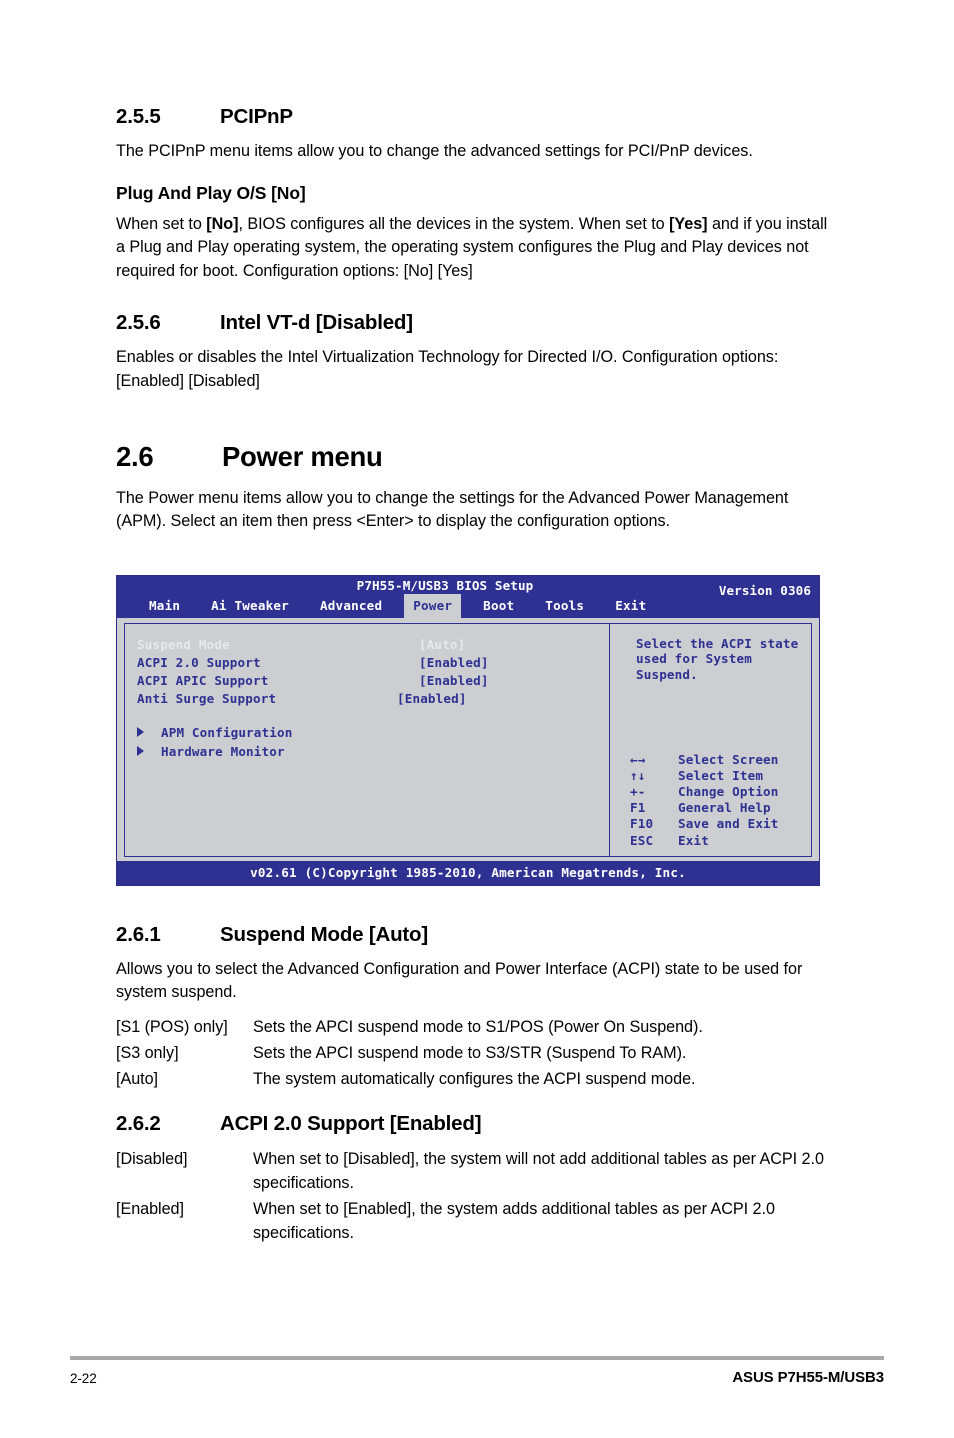  I want to click on definition-term: [S1 (POS) only], so click(172, 1026).